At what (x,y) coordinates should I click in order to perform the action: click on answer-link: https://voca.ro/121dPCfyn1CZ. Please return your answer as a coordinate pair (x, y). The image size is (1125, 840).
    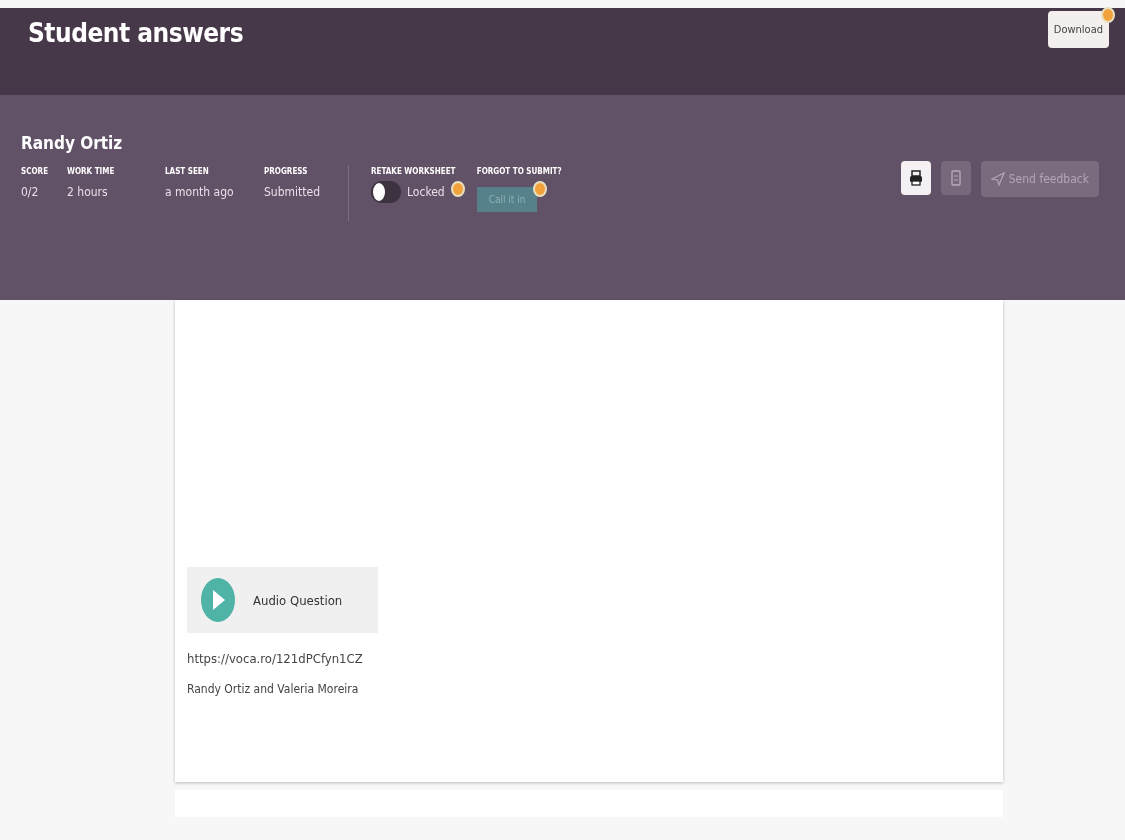
    Looking at the image, I should click on (595, 658).